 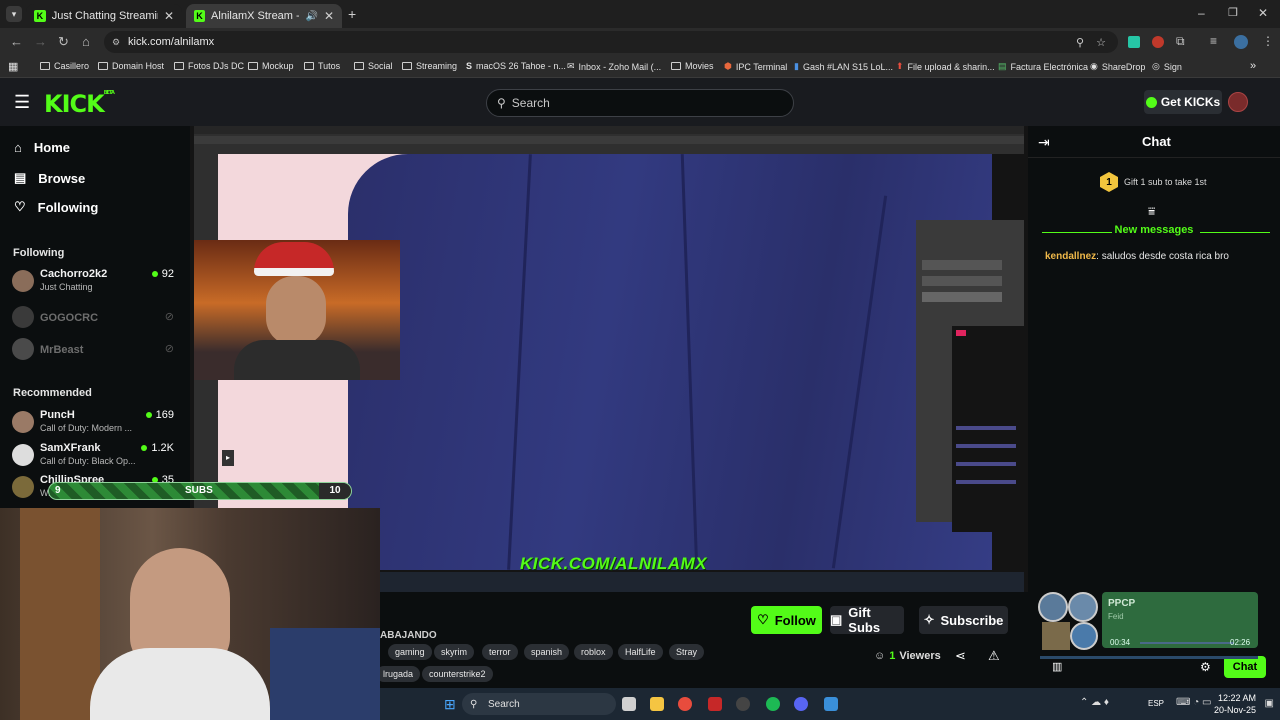 I want to click on spotify-icon, so click(x=773, y=704).